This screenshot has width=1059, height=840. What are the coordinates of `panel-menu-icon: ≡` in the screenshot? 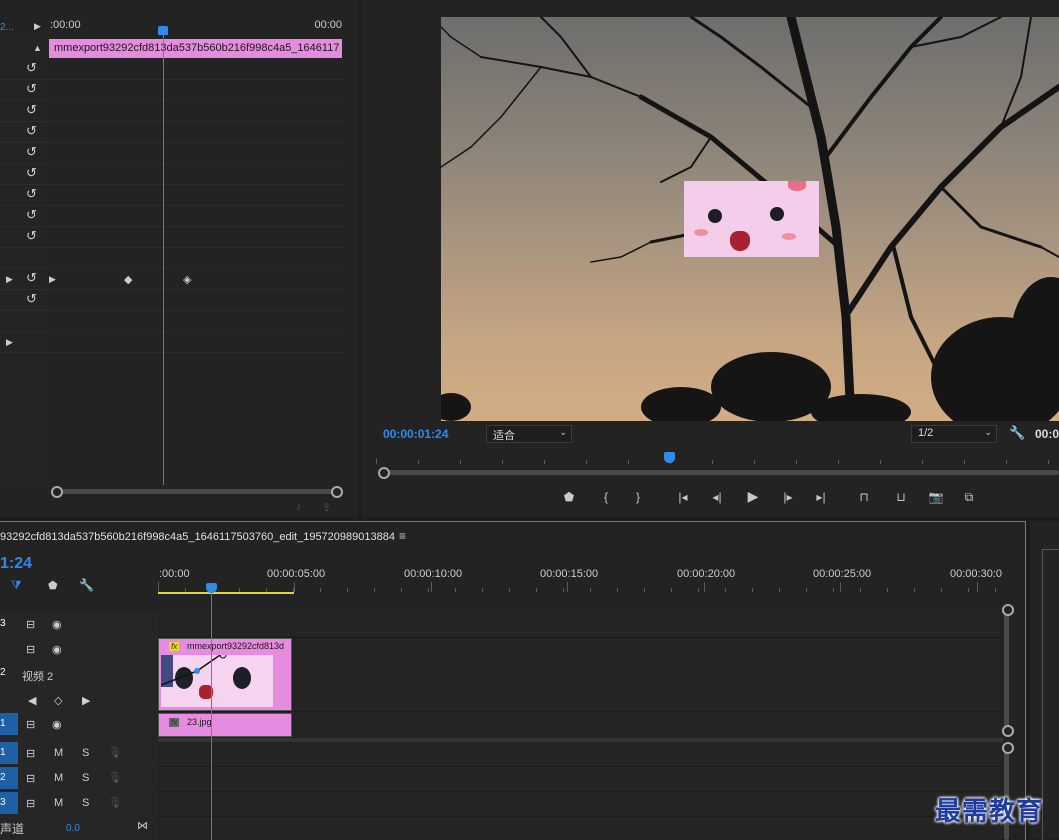 It's located at (402, 536).